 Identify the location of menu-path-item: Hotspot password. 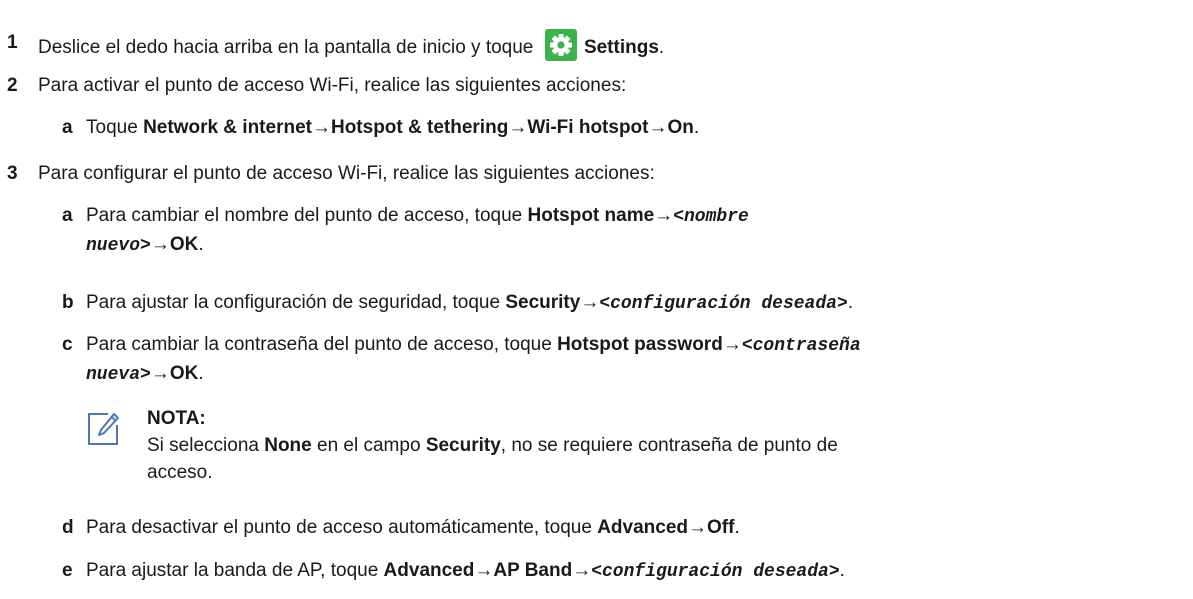
(640, 344).